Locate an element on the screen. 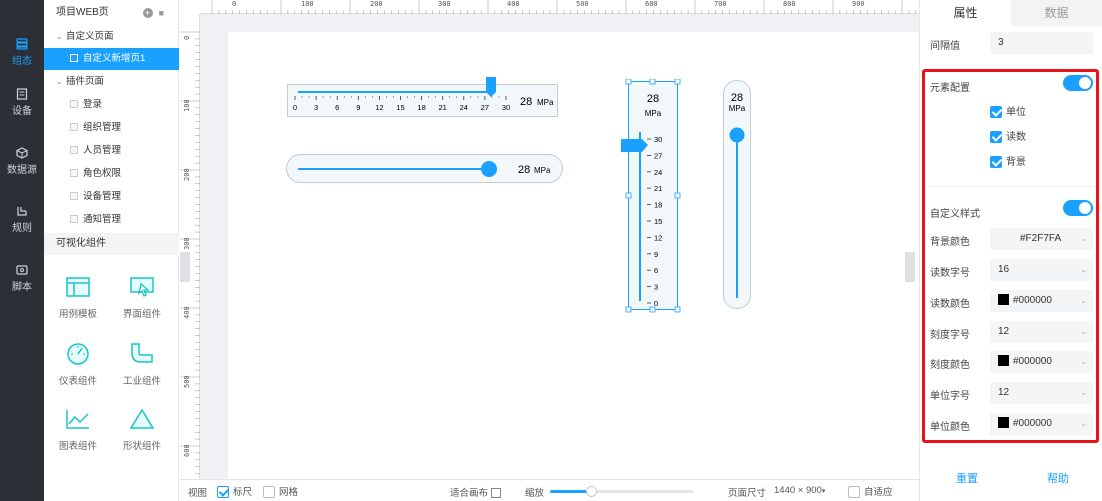 This screenshot has width=1102, height=501. ruler-toggle: 标尺 is located at coordinates (234, 491).